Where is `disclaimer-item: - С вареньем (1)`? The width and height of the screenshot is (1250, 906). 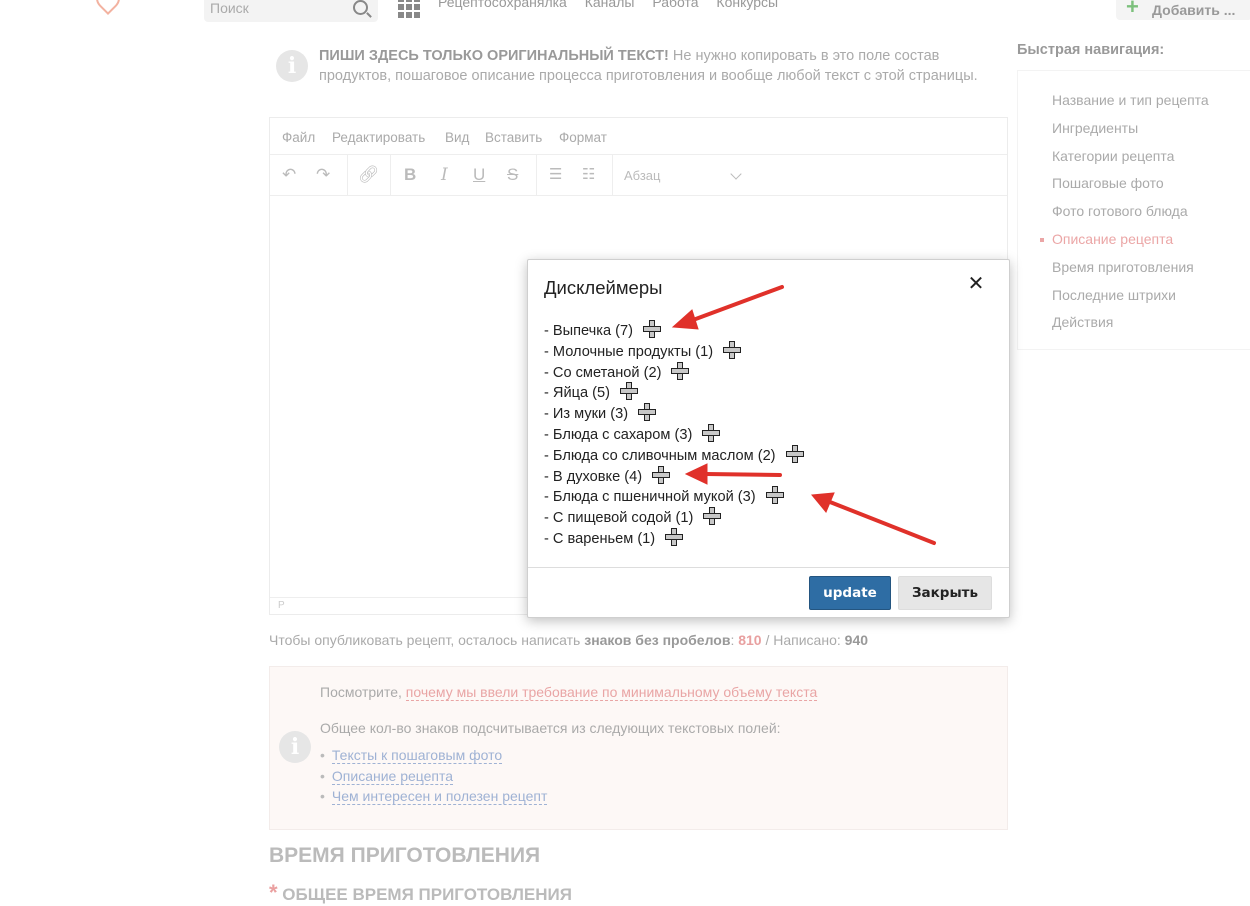
disclaimer-item: - С вареньем (1) is located at coordinates (674, 538).